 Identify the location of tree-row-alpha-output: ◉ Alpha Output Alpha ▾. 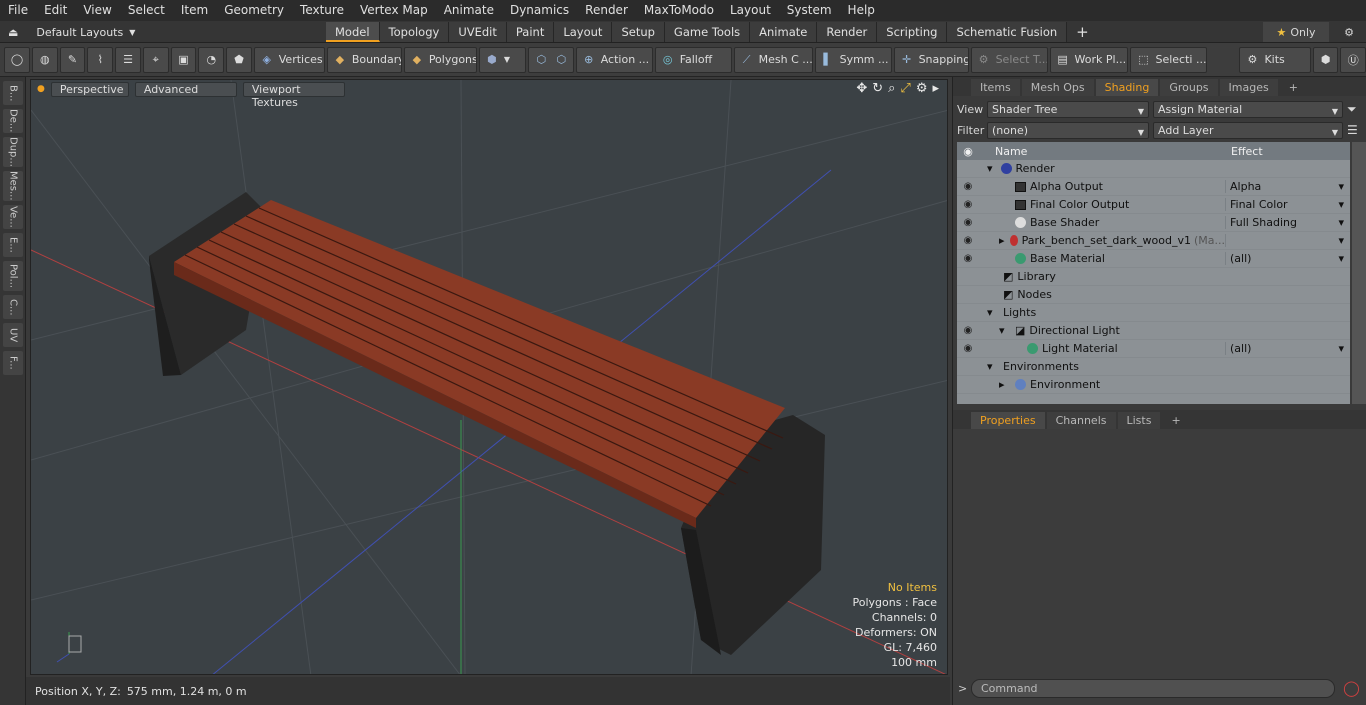
(1153, 187).